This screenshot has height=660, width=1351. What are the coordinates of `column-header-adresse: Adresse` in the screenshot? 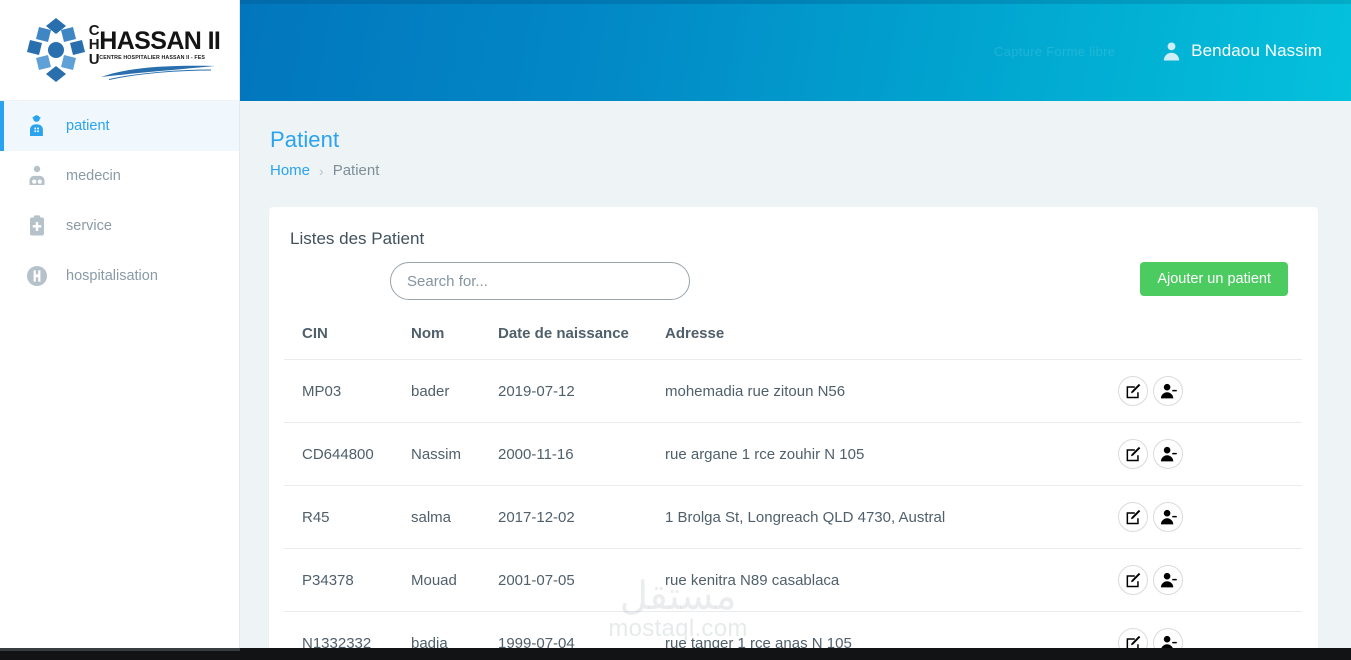 It's located at (844, 338).